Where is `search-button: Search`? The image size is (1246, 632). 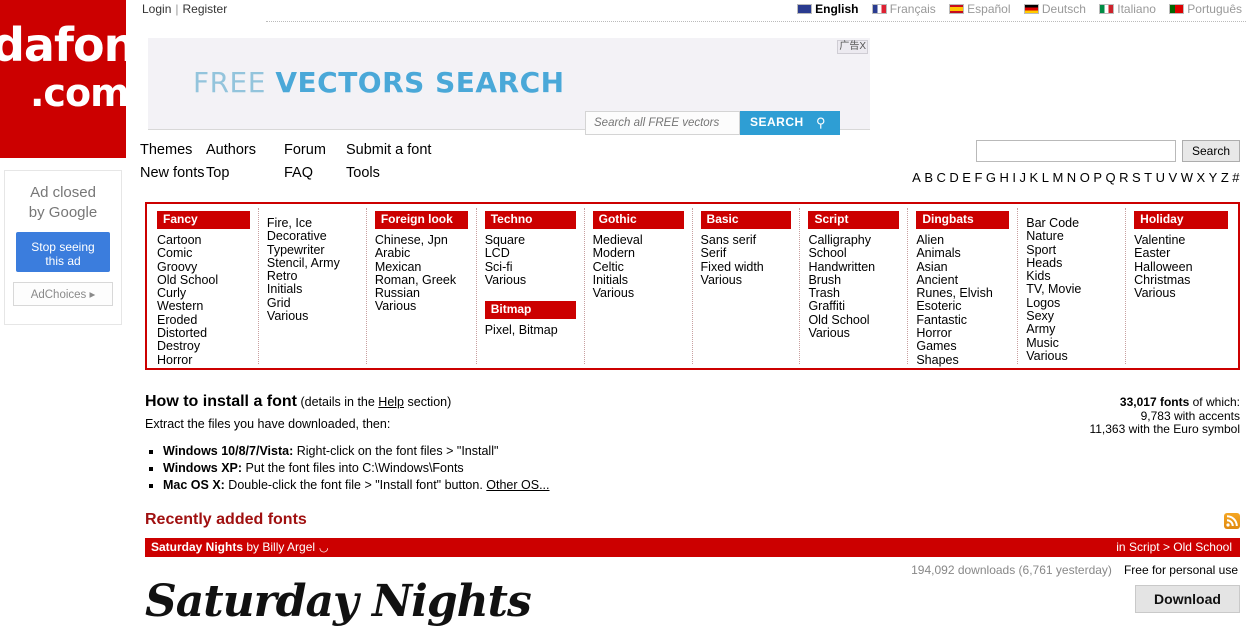 search-button: Search is located at coordinates (1211, 151).